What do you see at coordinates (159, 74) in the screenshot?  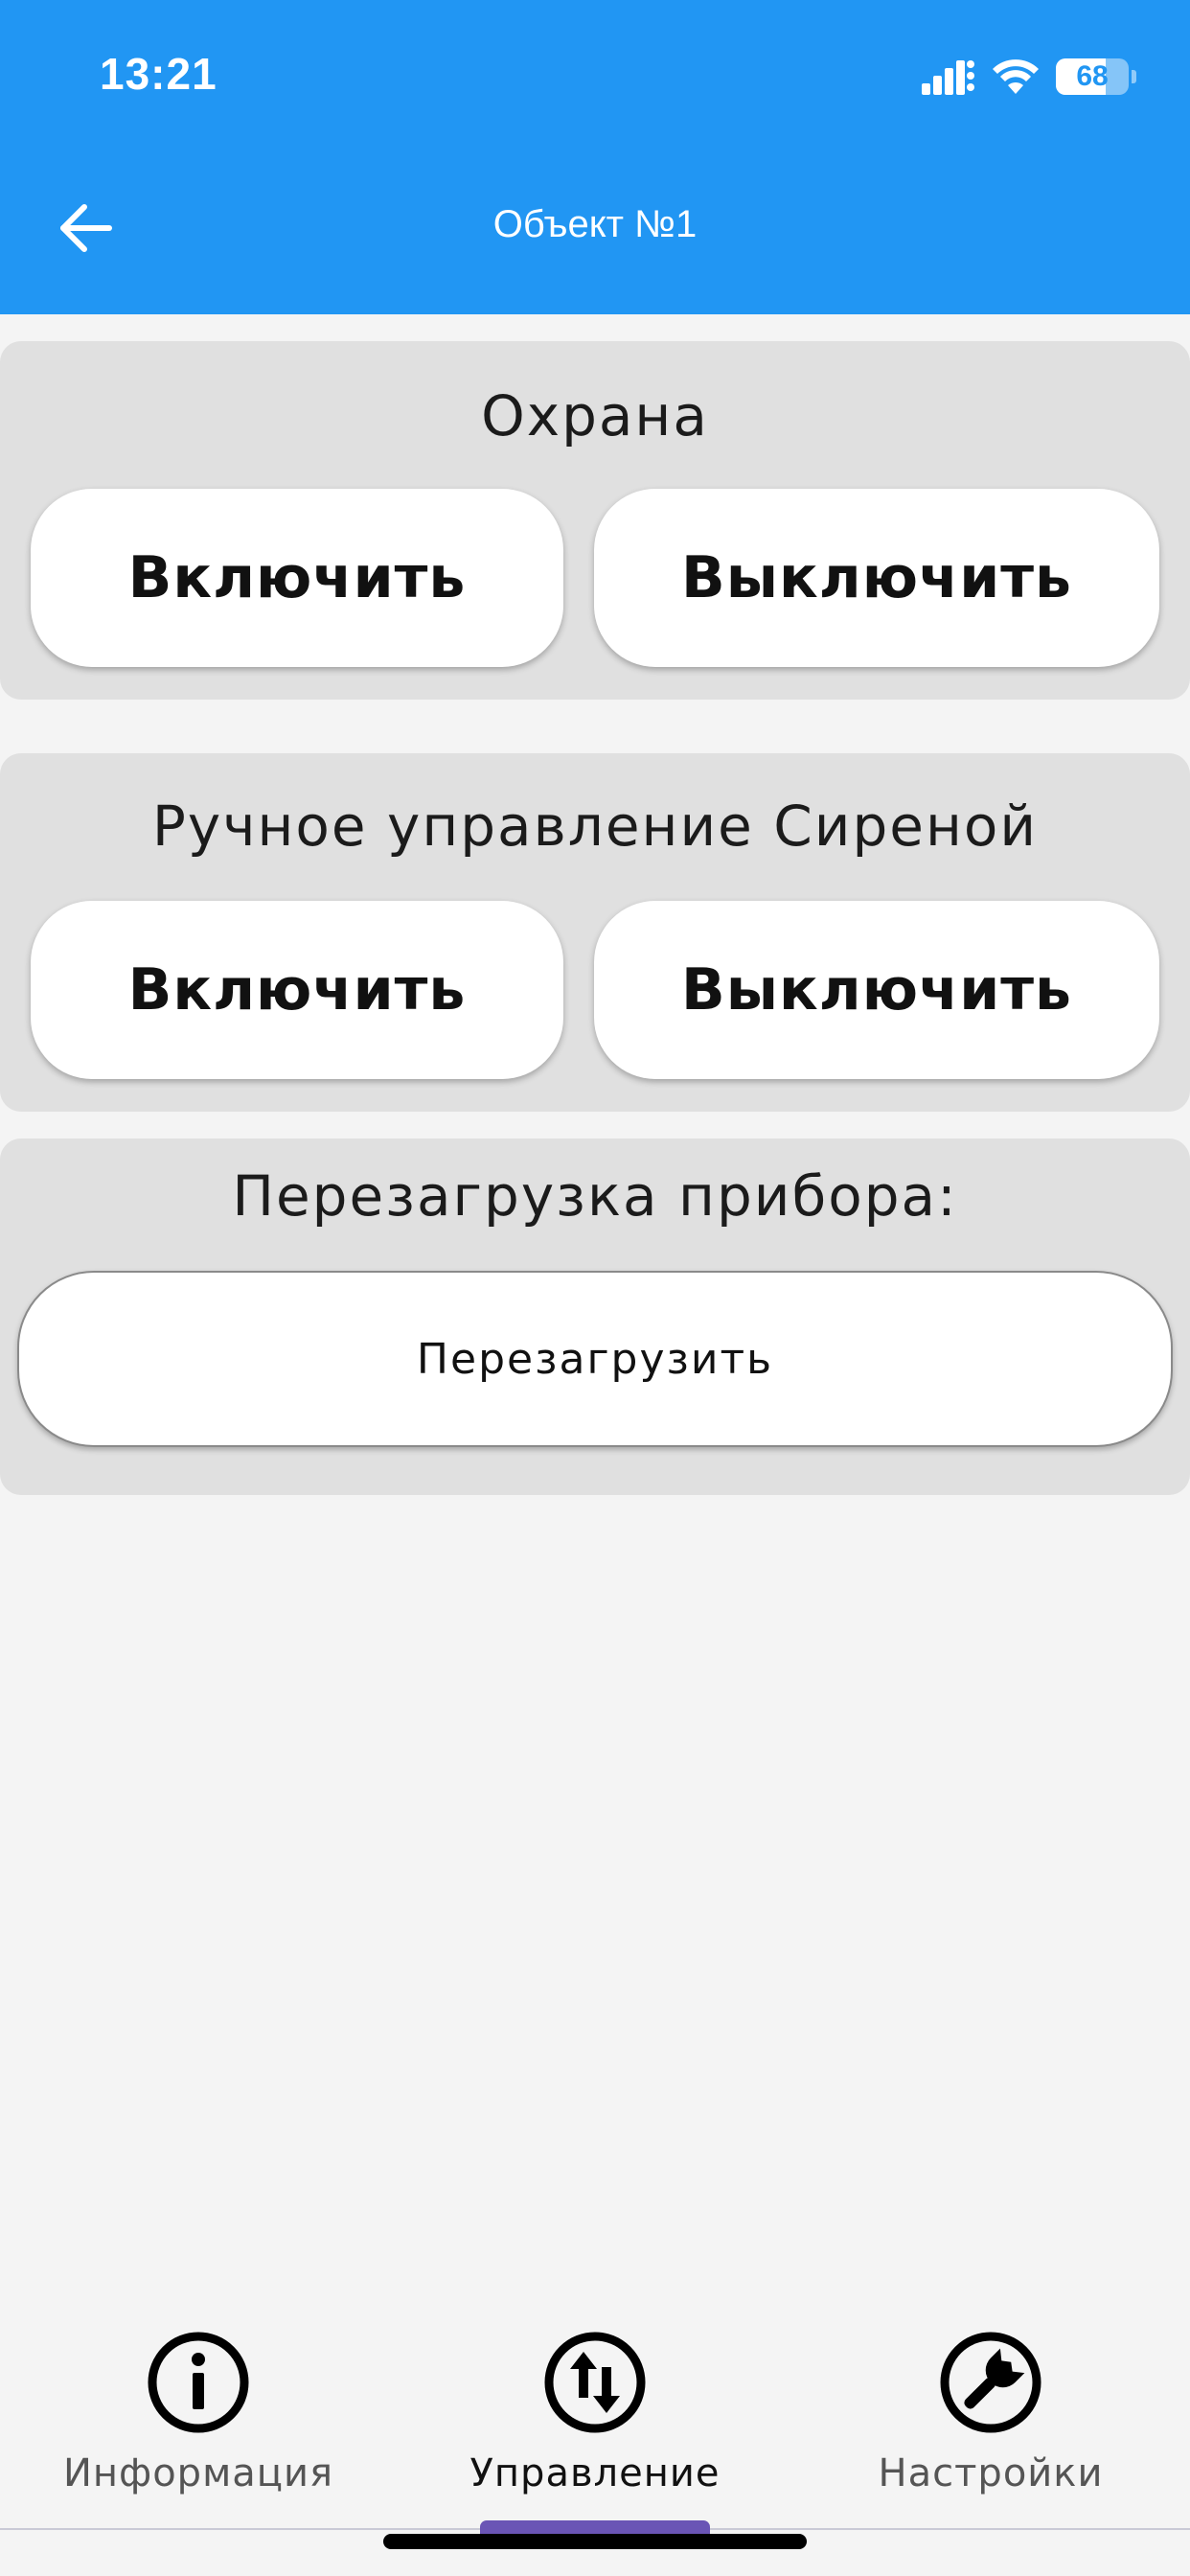 I see `status-time: 13:21` at bounding box center [159, 74].